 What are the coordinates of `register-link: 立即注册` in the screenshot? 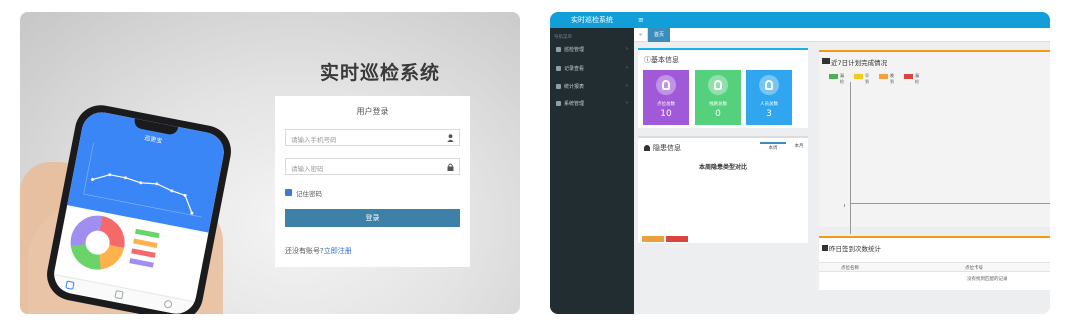 It's located at (338, 251).